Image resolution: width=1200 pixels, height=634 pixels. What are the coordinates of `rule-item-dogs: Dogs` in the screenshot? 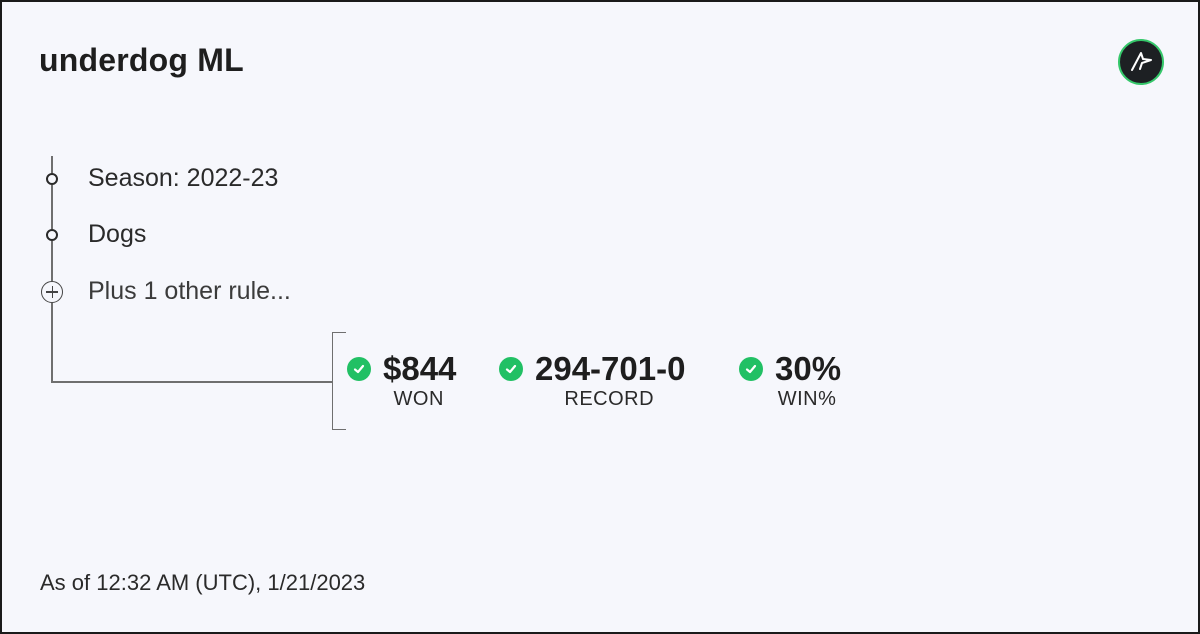 It's located at (92, 234).